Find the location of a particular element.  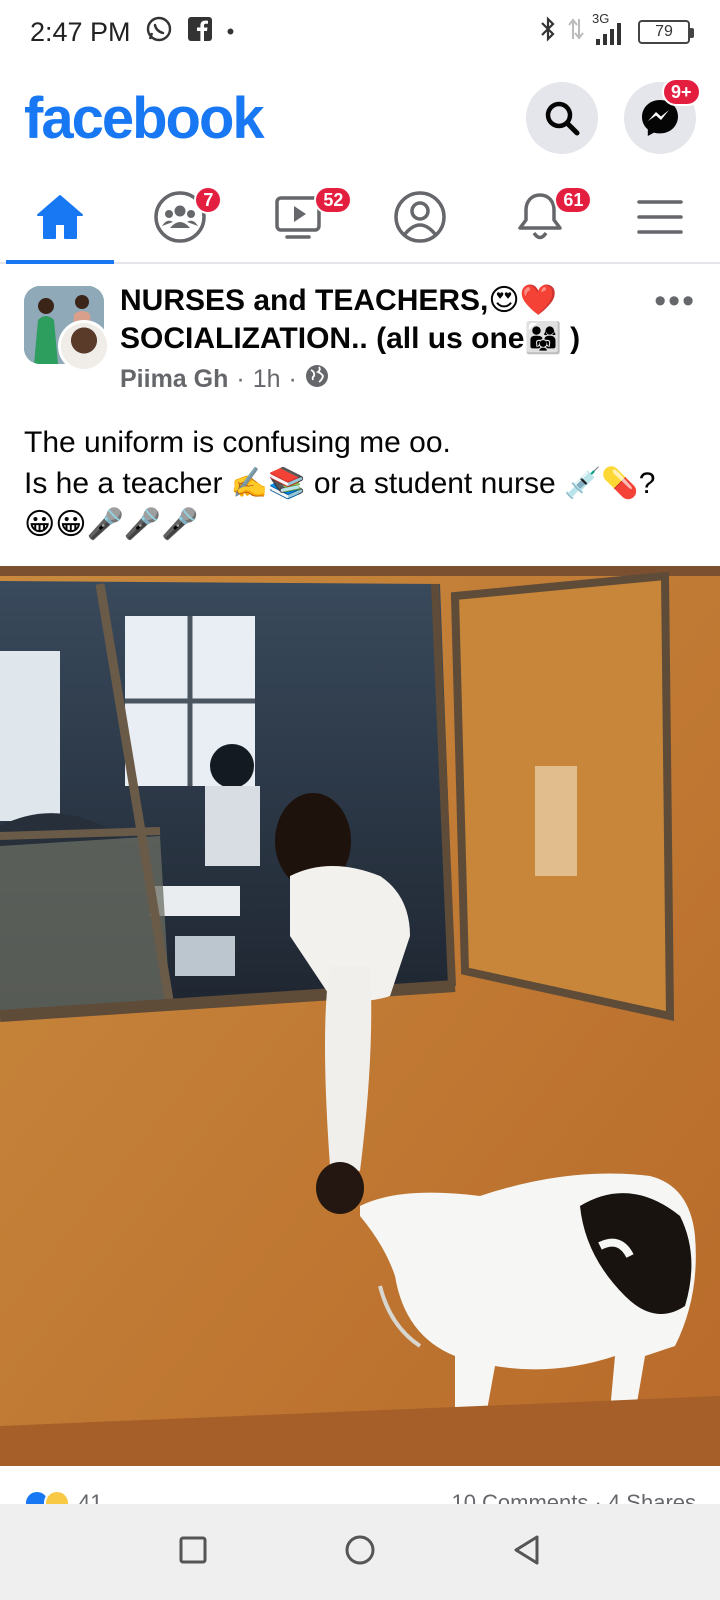

groups-badge: 7 is located at coordinates (208, 200).